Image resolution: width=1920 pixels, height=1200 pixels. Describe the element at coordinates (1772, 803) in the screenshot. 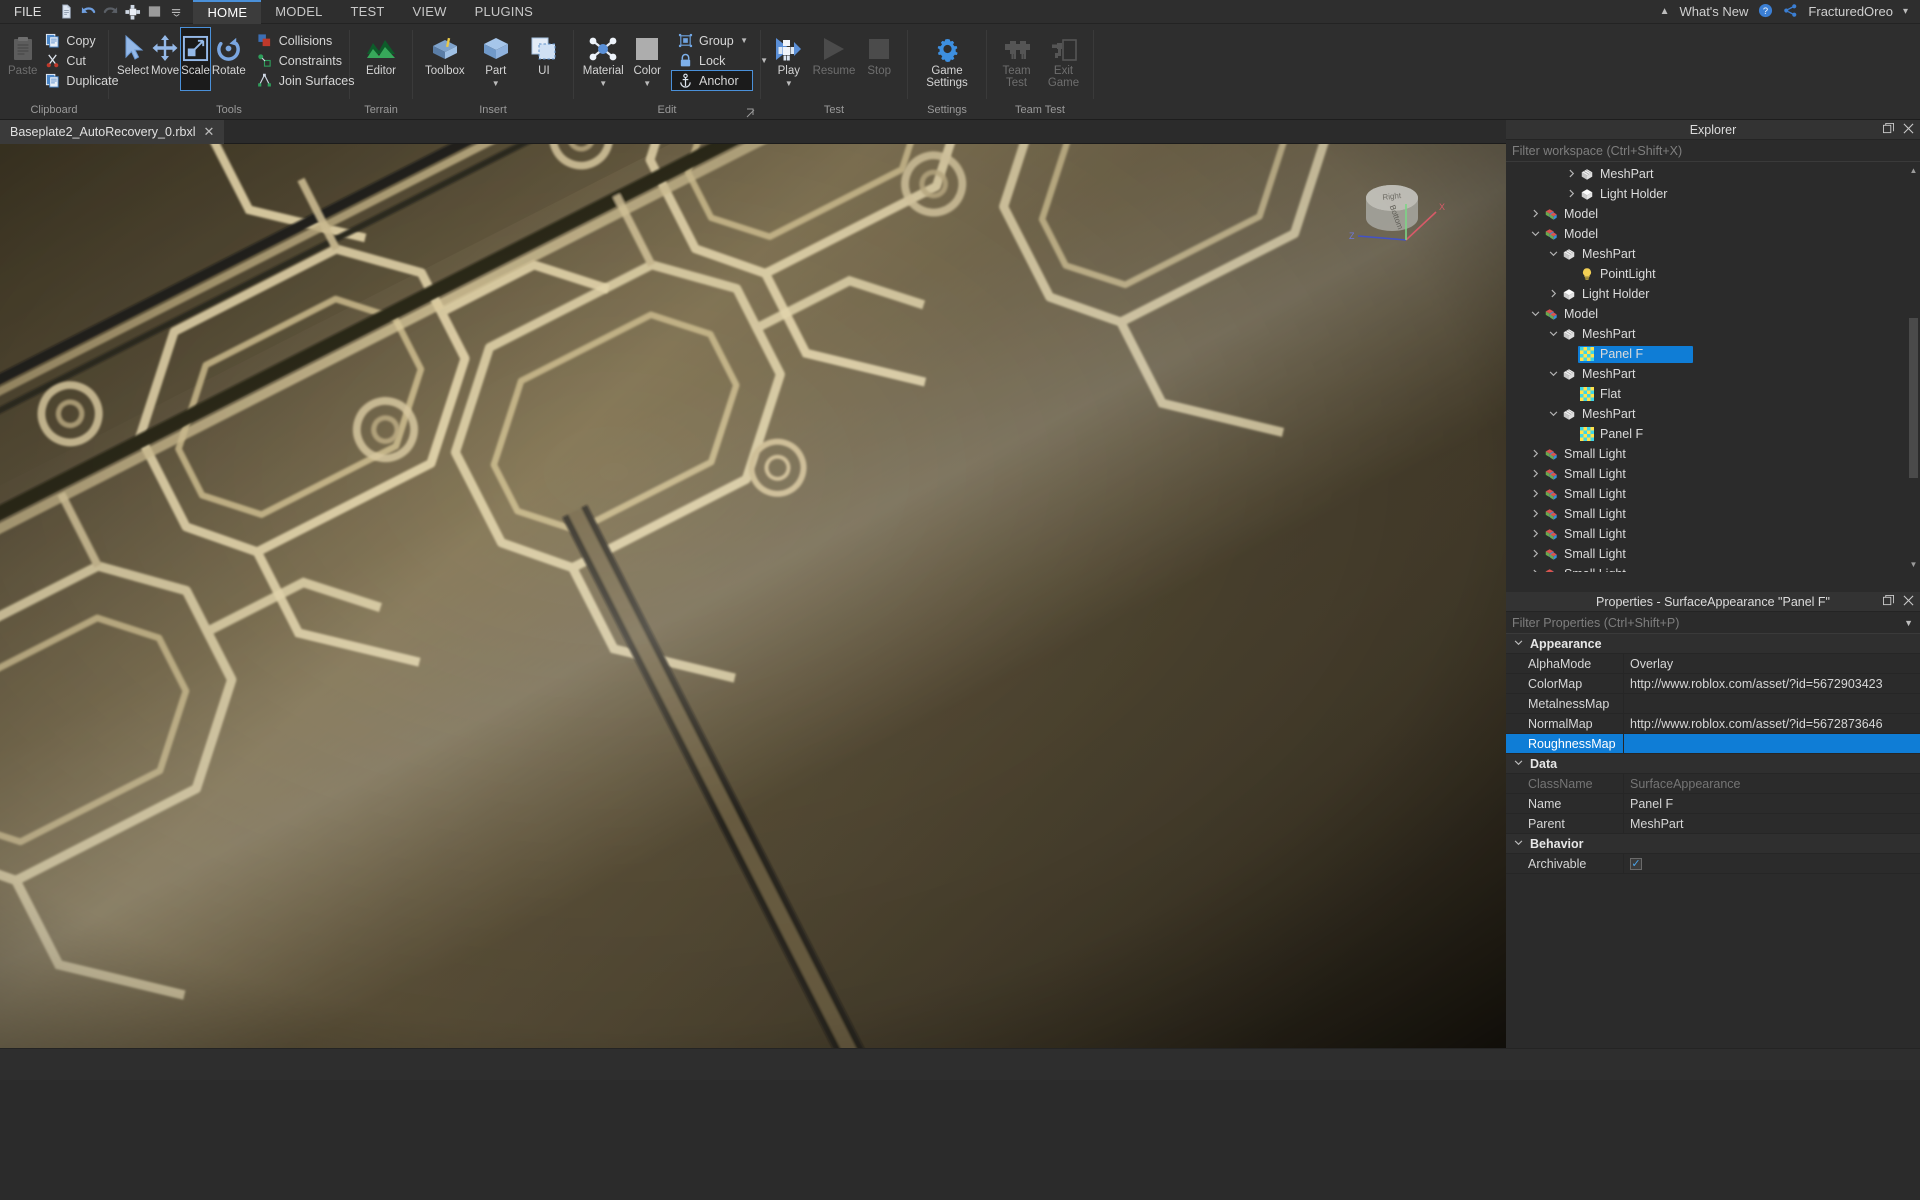

I see `property-value-cell: Panel F` at that location.